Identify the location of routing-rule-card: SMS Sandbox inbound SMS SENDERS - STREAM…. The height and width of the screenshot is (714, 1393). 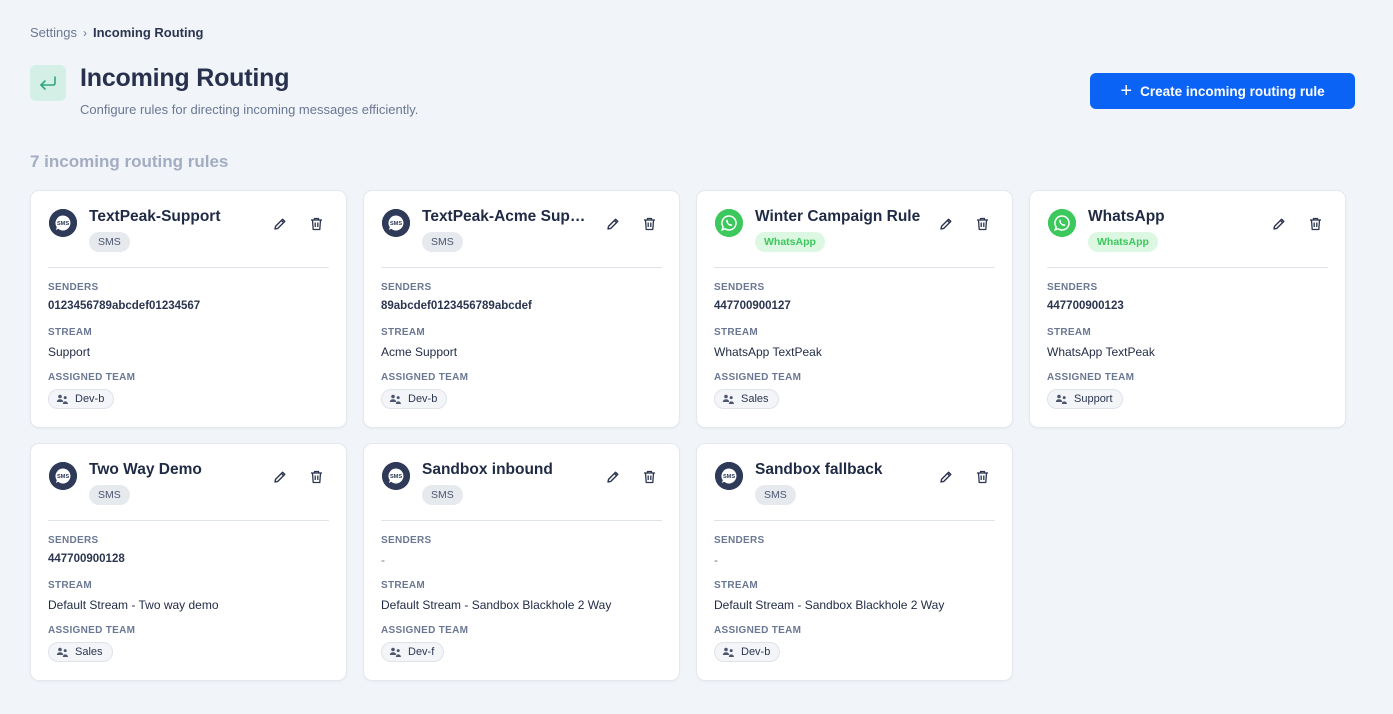
(521, 562).